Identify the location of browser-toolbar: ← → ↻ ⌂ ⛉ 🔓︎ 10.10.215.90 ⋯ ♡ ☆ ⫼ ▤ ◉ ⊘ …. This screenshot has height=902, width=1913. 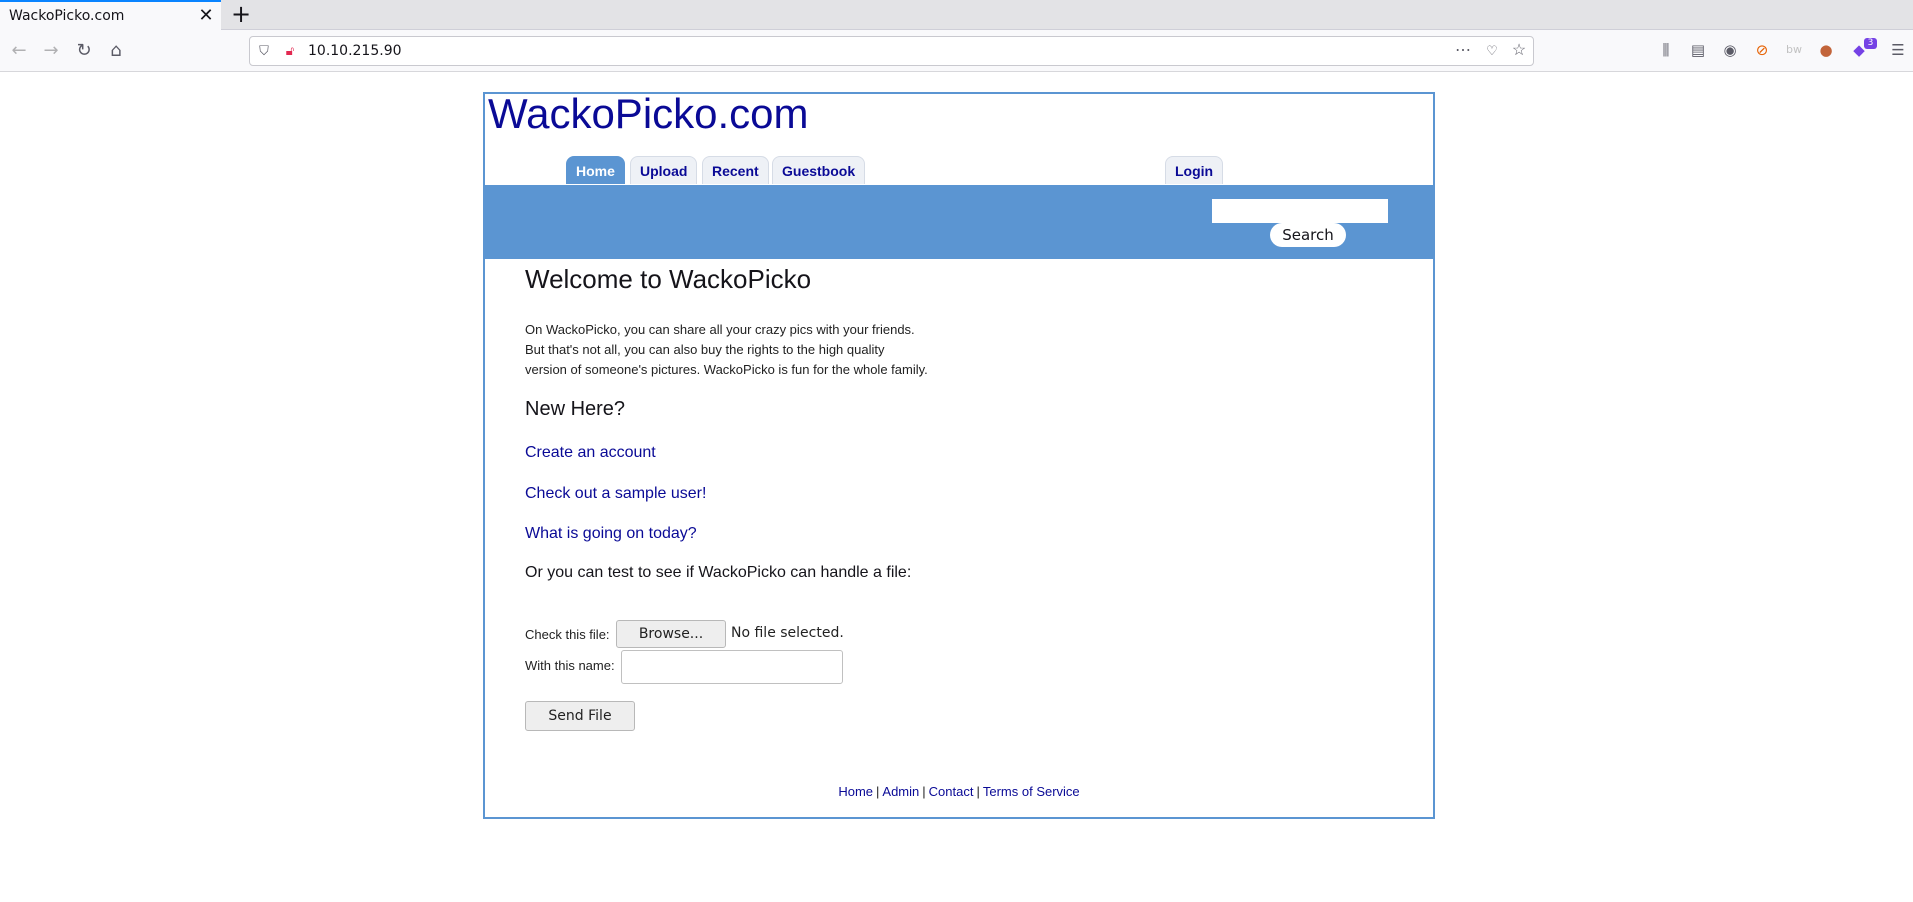
(956, 51).